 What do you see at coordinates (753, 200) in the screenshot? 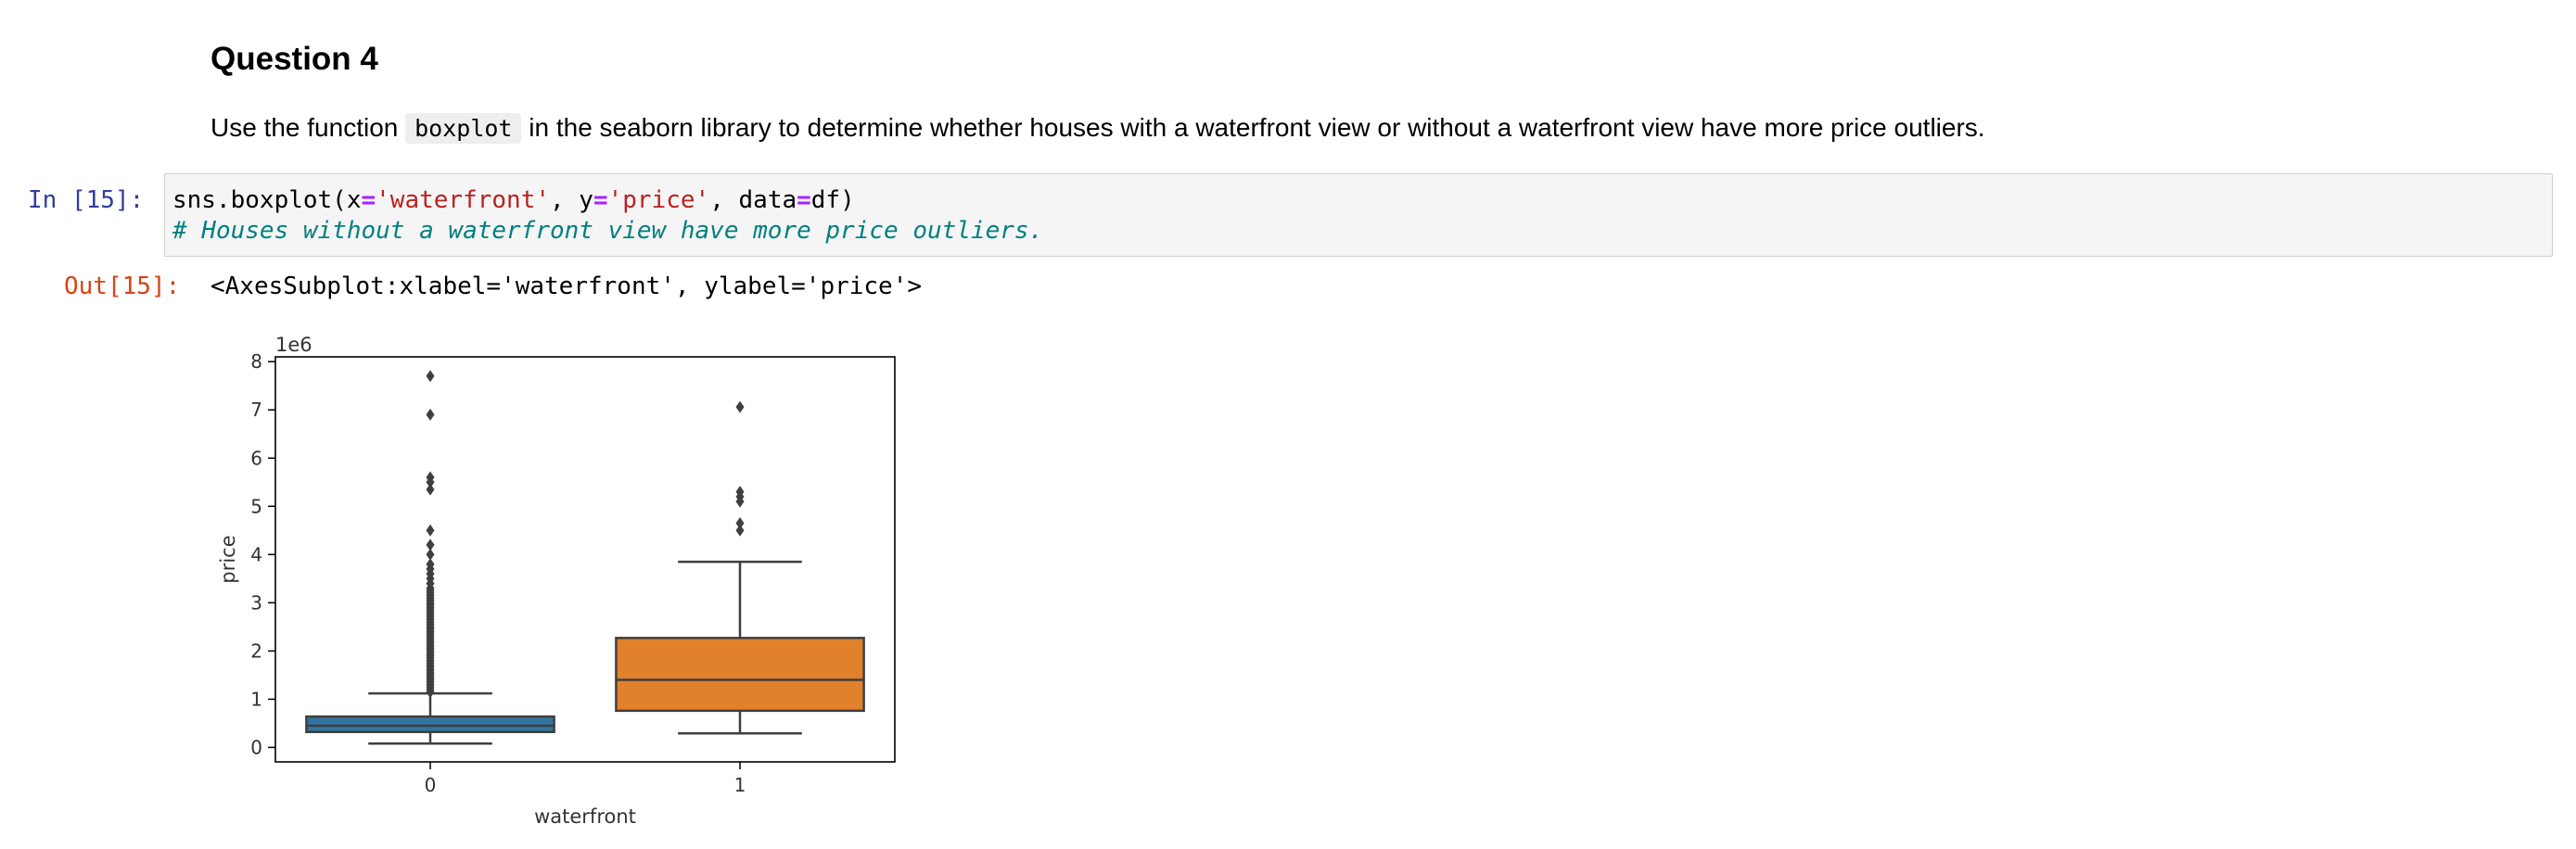
I see `code-token: , data` at bounding box center [753, 200].